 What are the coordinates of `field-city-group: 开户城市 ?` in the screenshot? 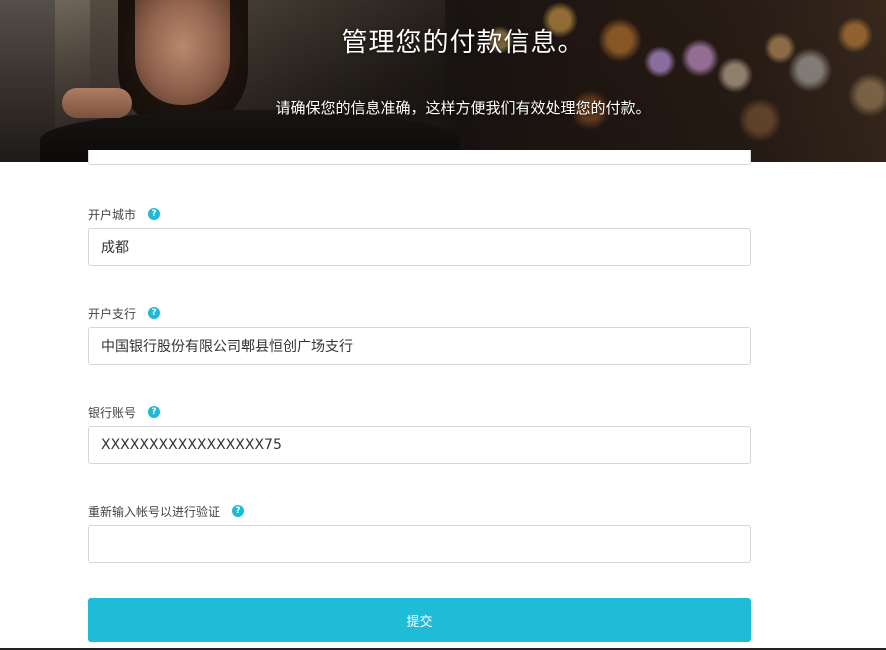 It's located at (419, 235).